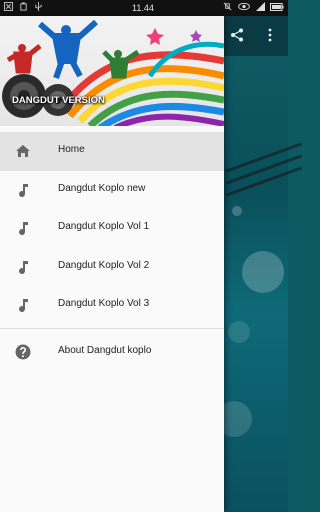  Describe the element at coordinates (38, 6) in the screenshot. I see `usb-trident-icon` at that location.